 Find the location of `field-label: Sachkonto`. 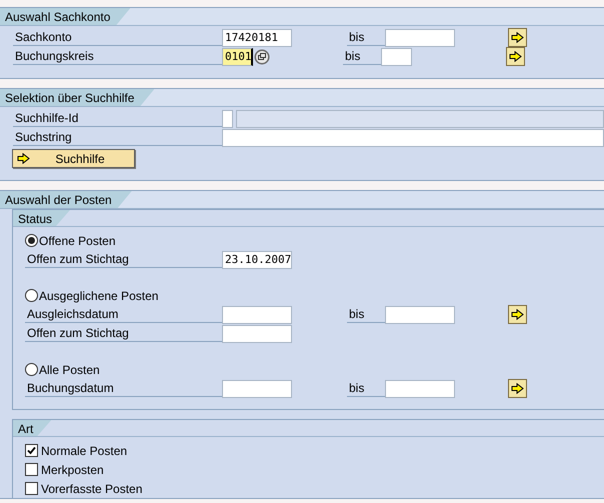

field-label: Sachkonto is located at coordinates (117, 37).